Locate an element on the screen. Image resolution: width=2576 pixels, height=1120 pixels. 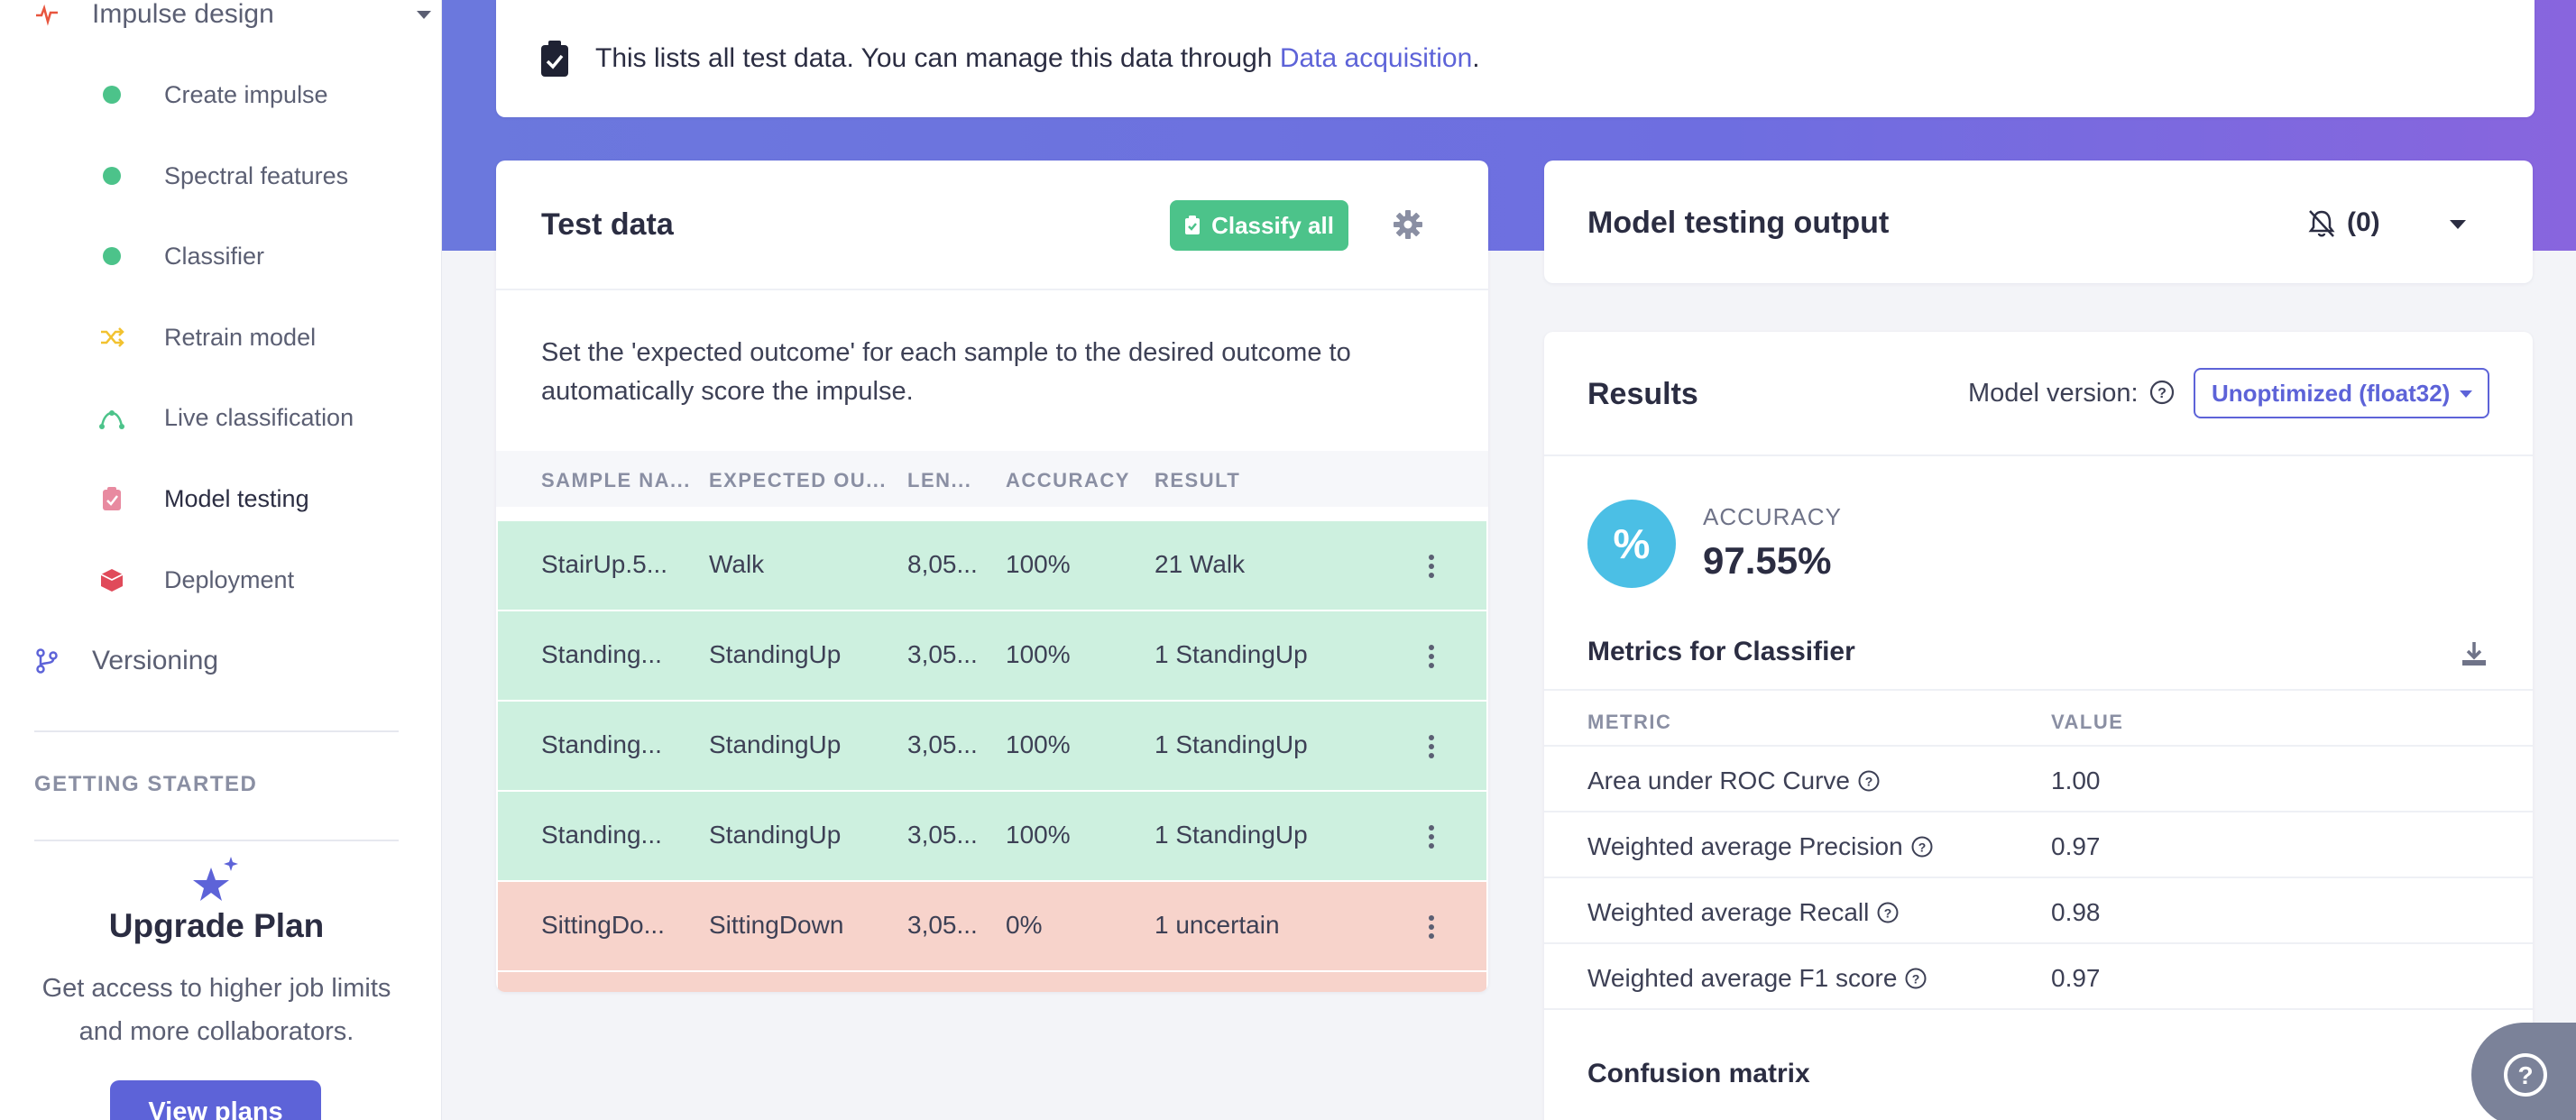
question-icon: ? is located at coordinates (2525, 1075).